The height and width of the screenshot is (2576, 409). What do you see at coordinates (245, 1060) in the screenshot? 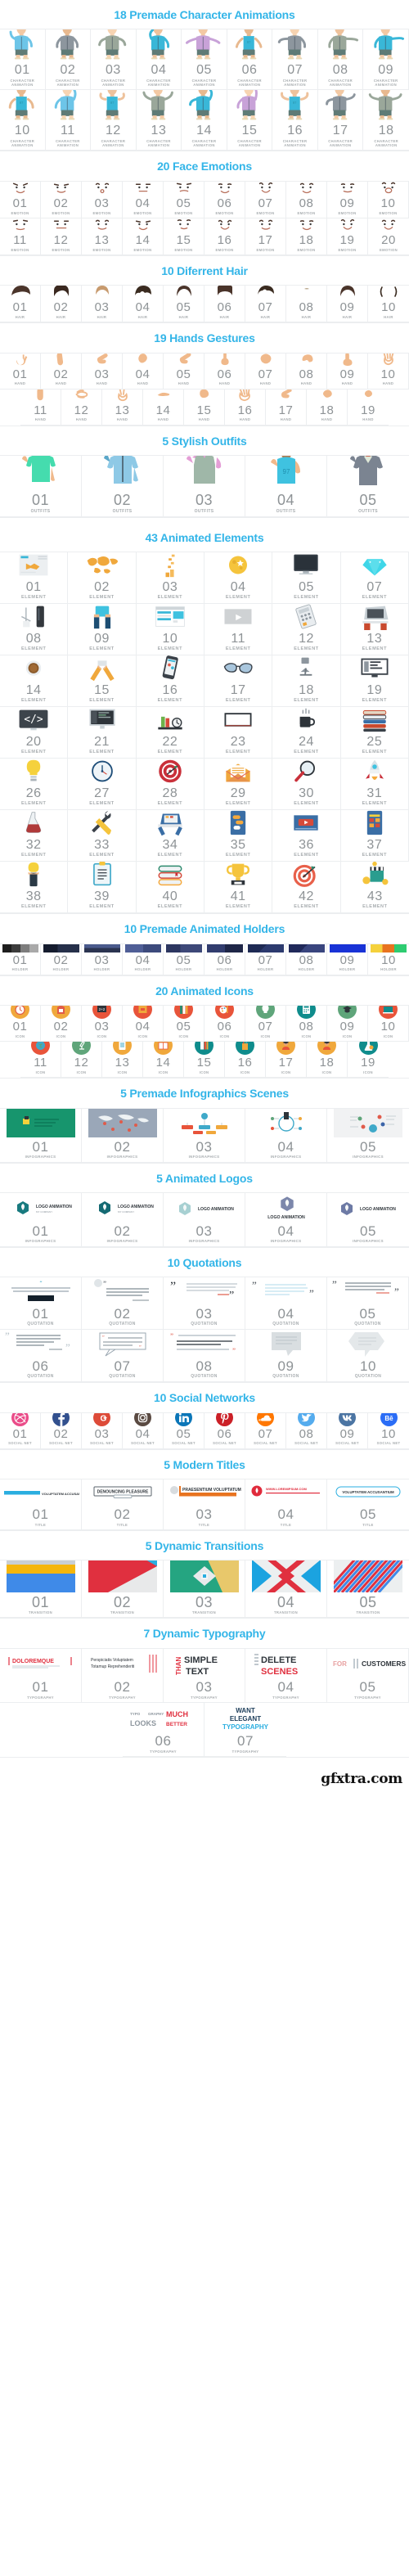
I see `icon-cell-16: 16 ICON` at bounding box center [245, 1060].